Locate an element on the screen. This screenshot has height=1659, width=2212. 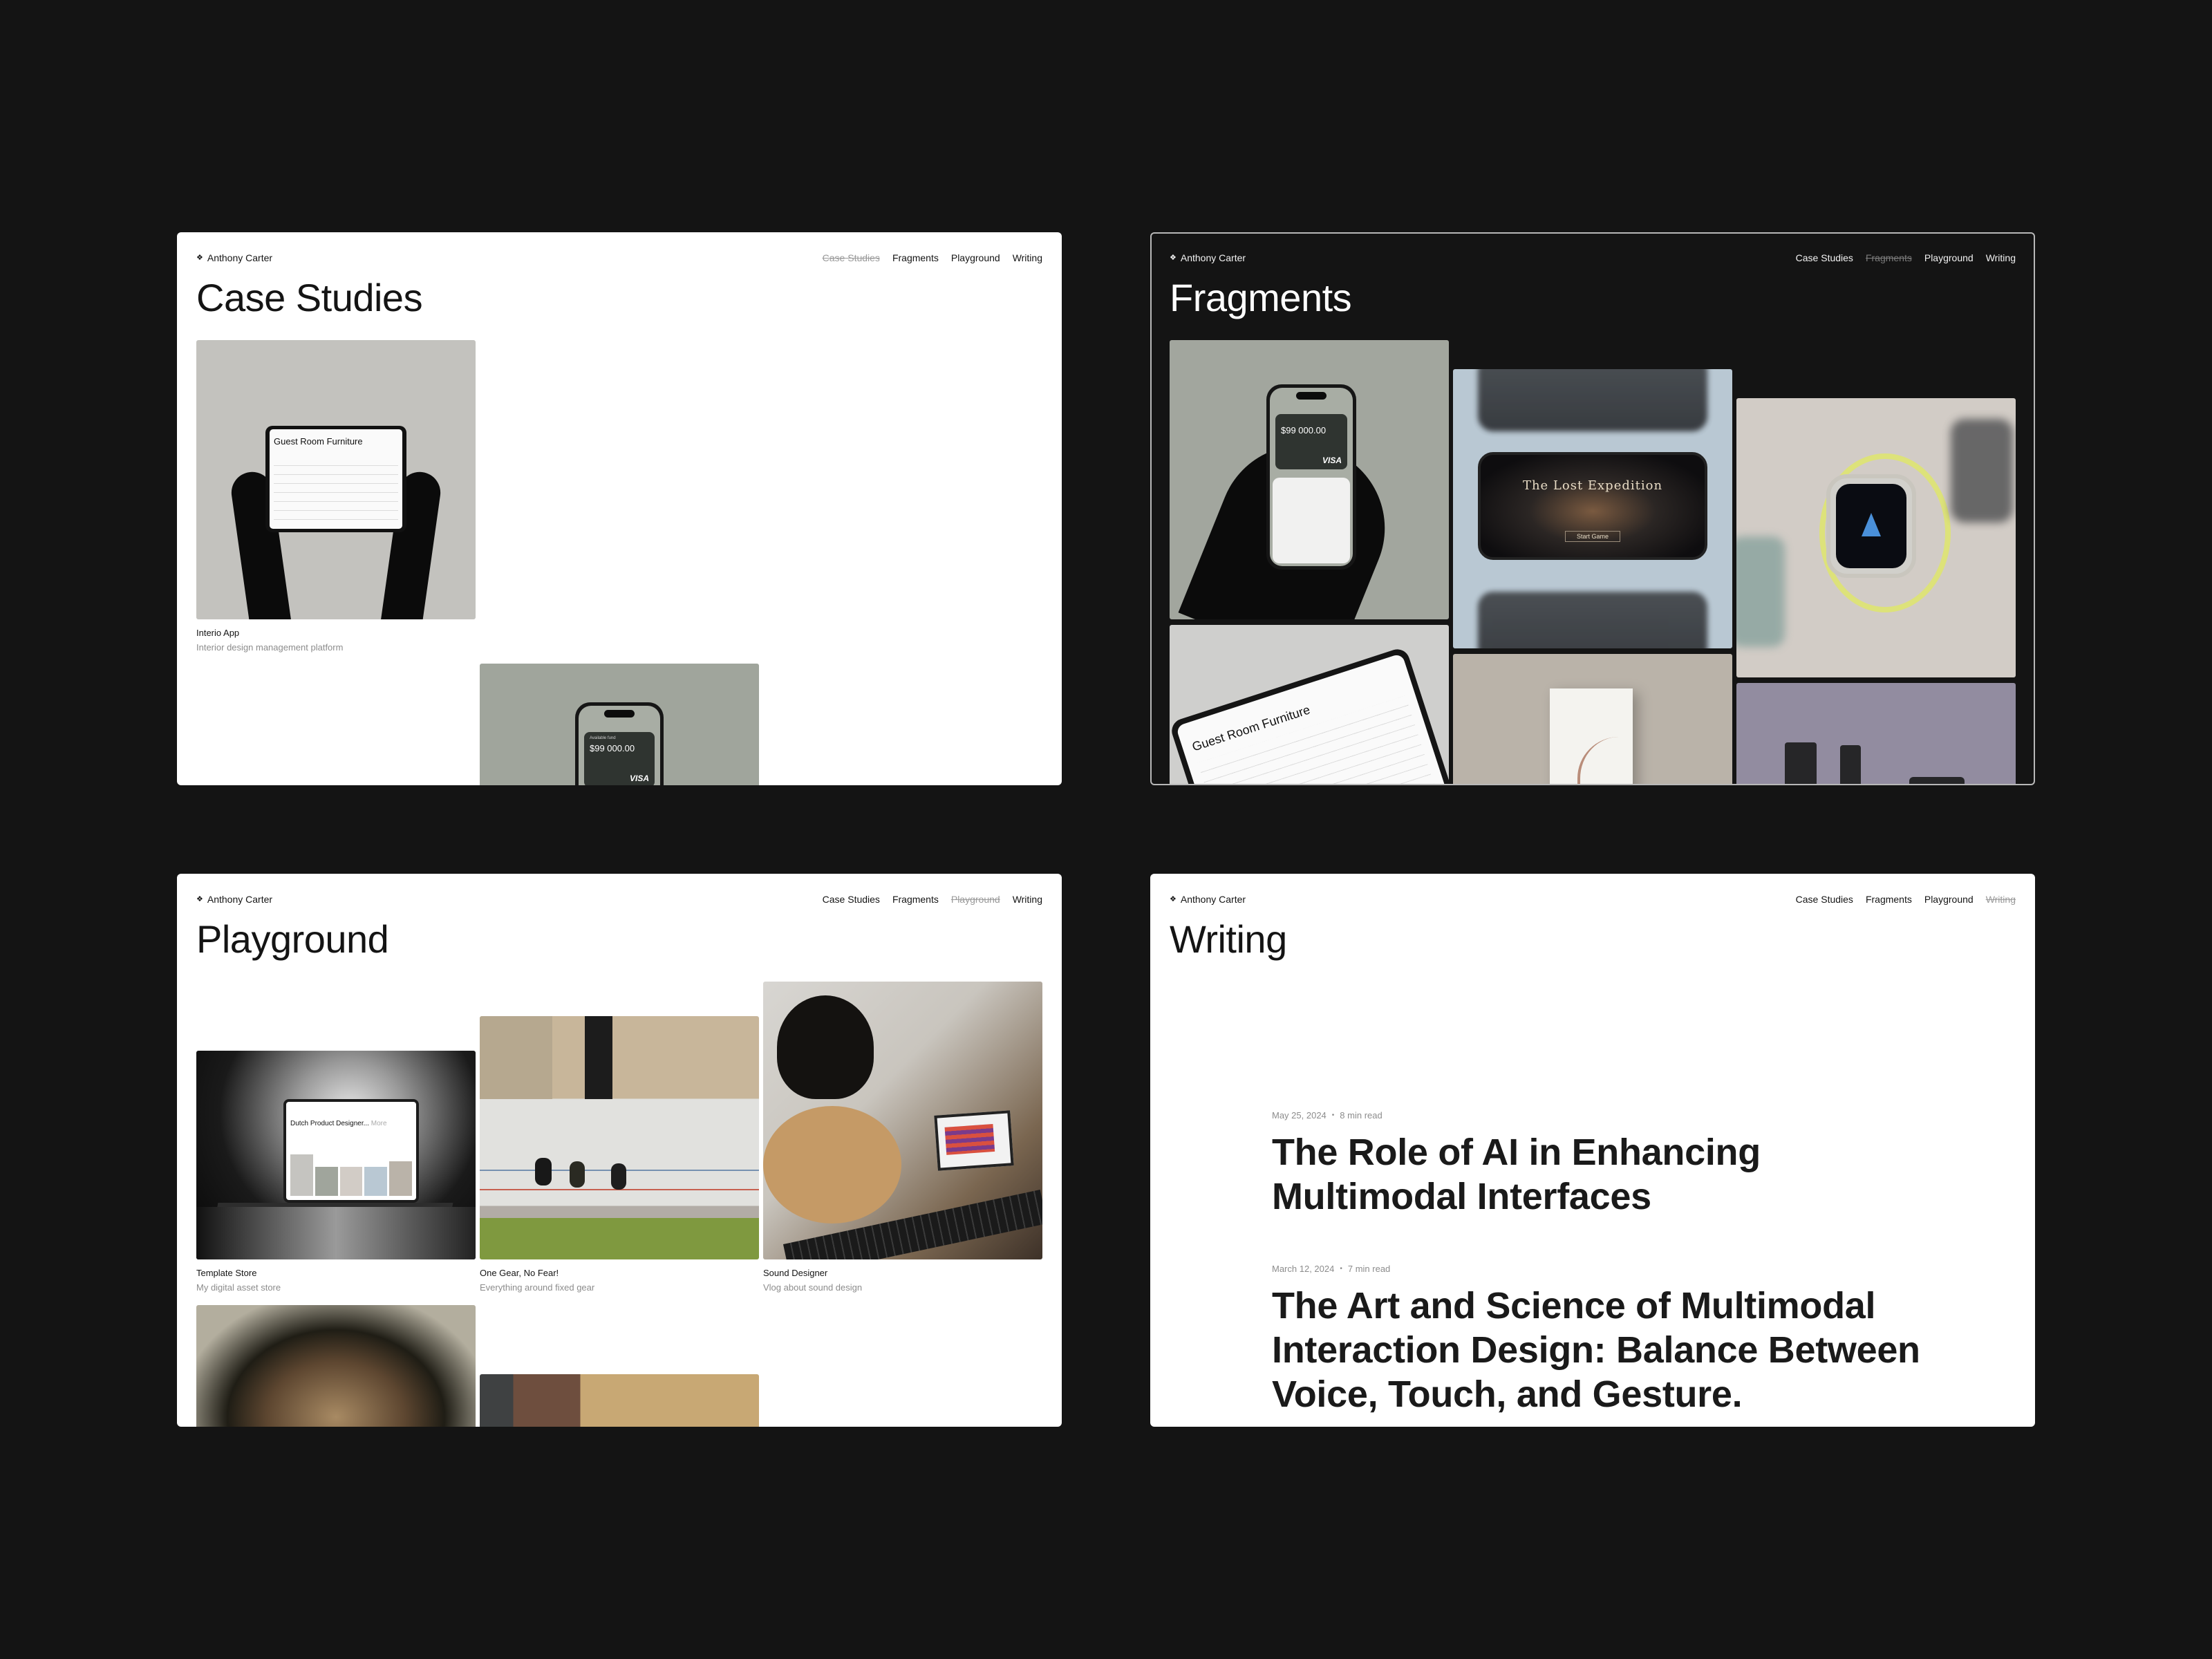
fragment-tile-tablet: Guest Room Furniture is located at coordinates (1309, 704).